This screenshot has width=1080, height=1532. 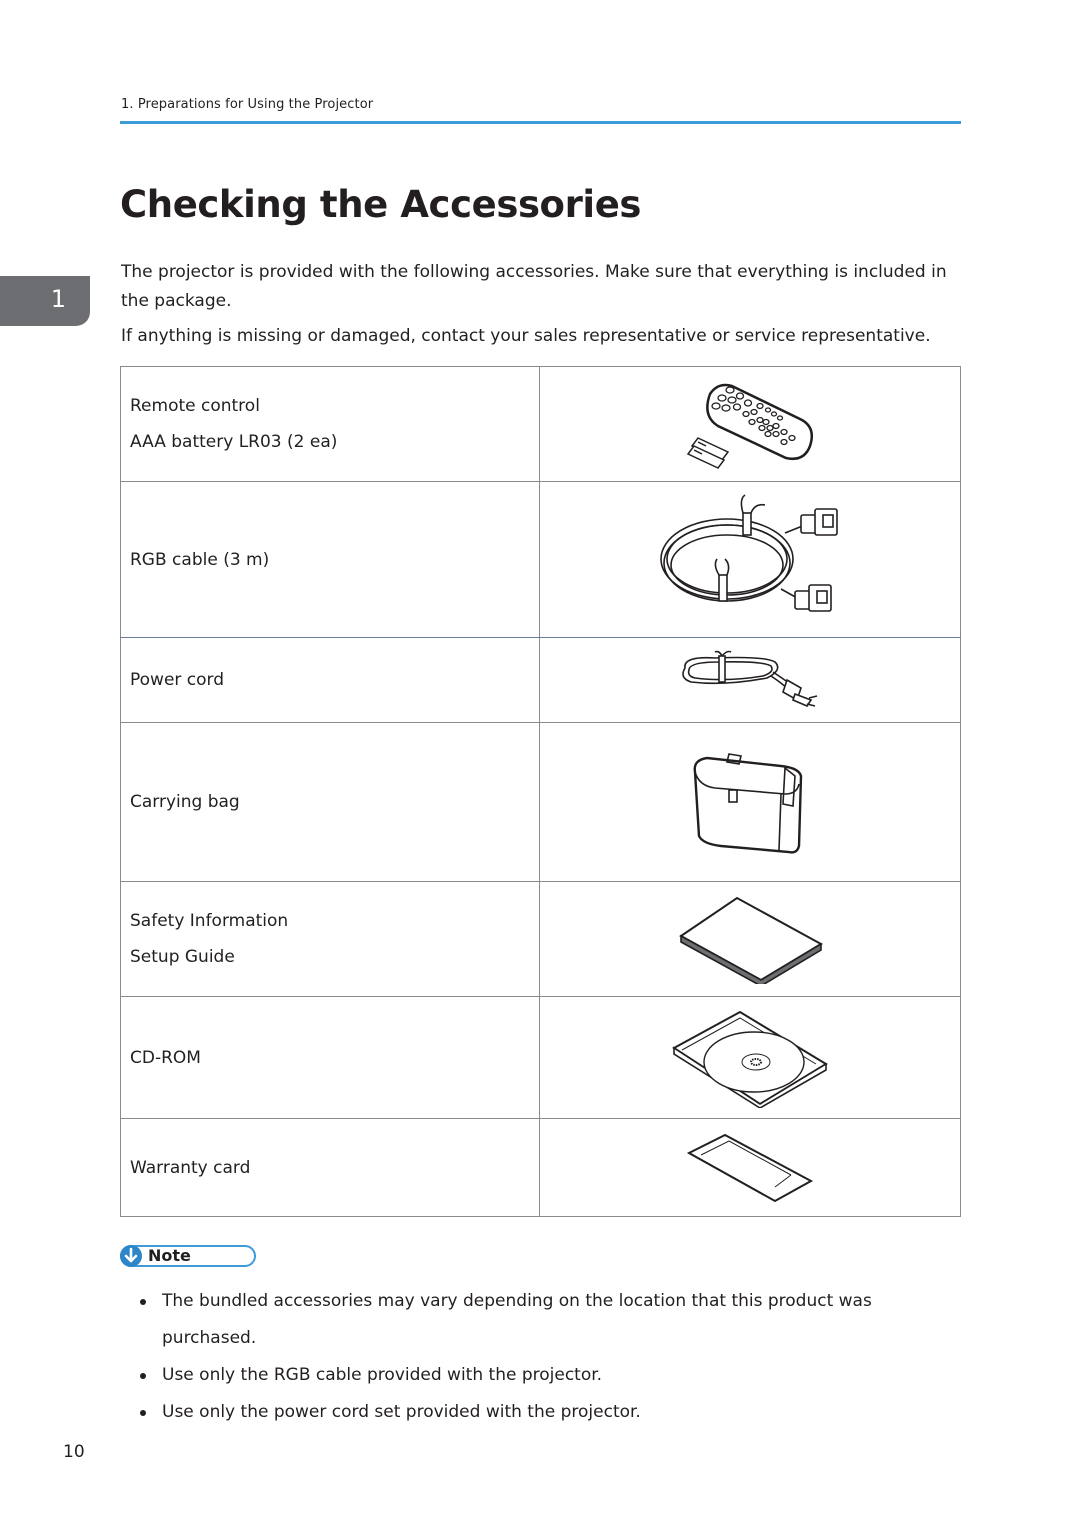 I want to click on rgb-cable-icon, so click(x=749, y=552).